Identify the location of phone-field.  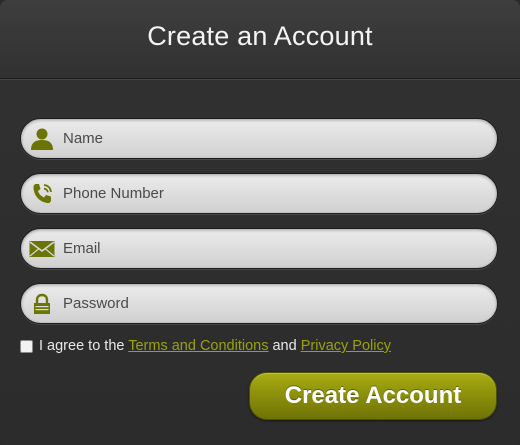
(259, 193).